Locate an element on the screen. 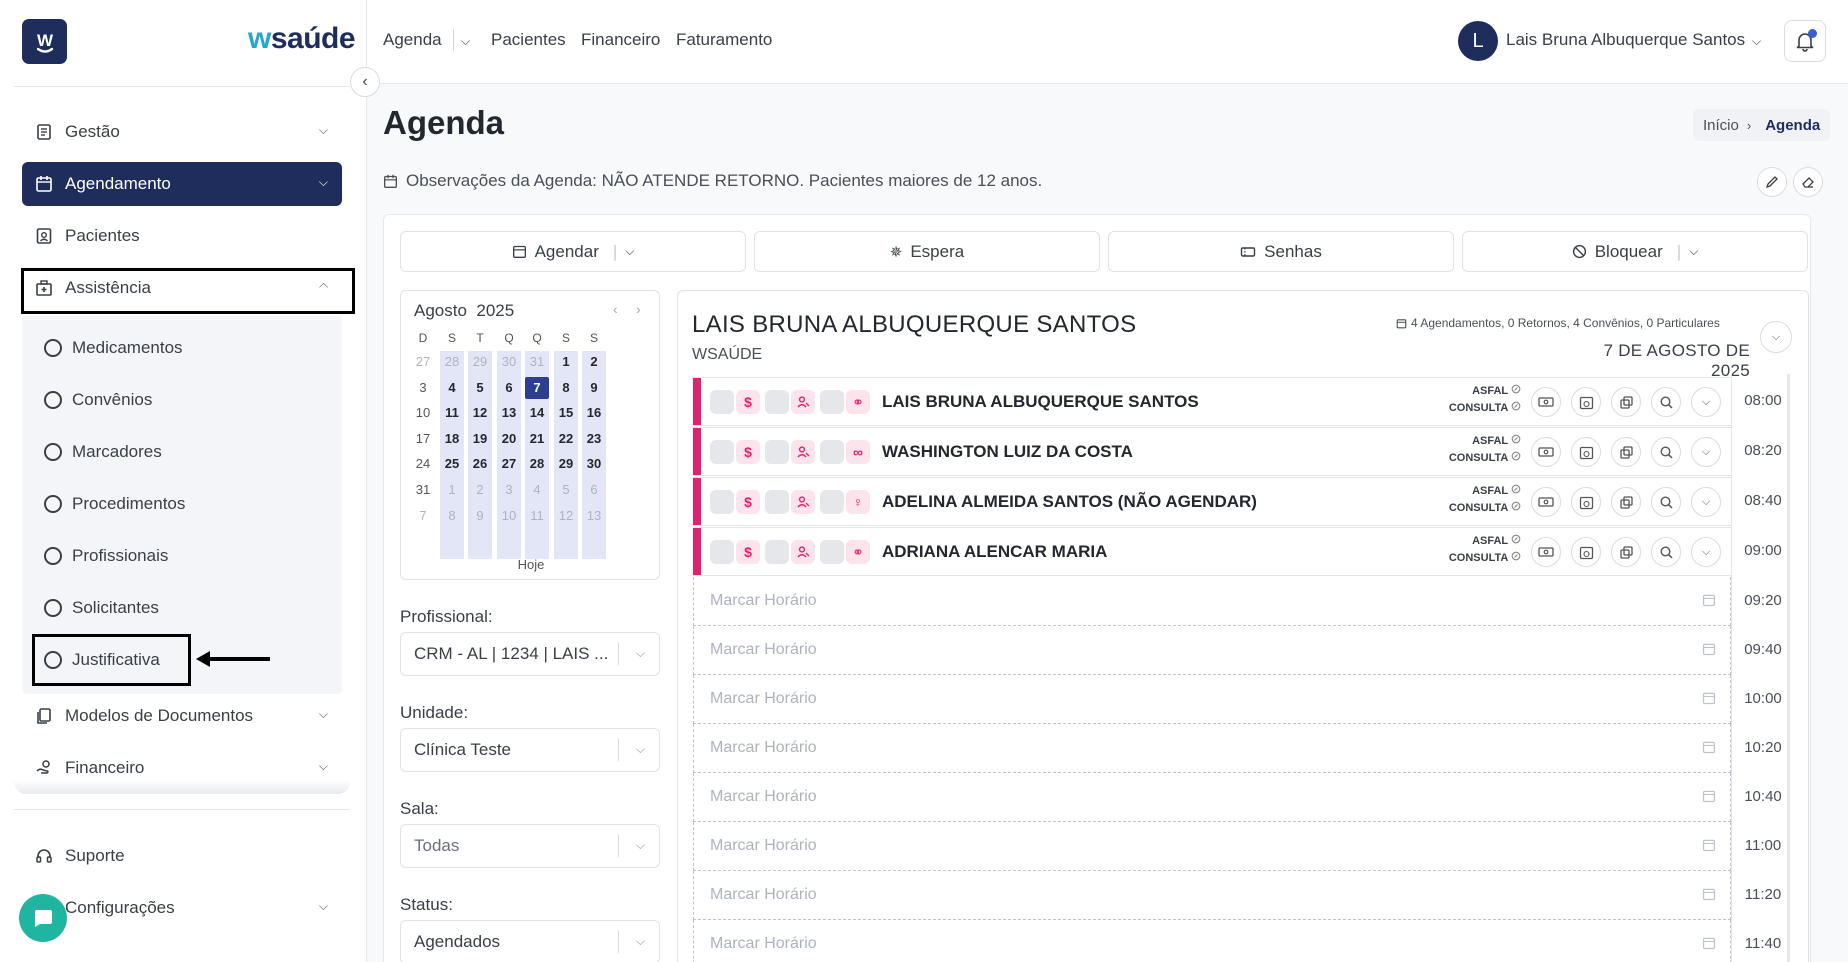 This screenshot has width=1848, height=962. breadcrumb-home: Início is located at coordinates (1721, 125).